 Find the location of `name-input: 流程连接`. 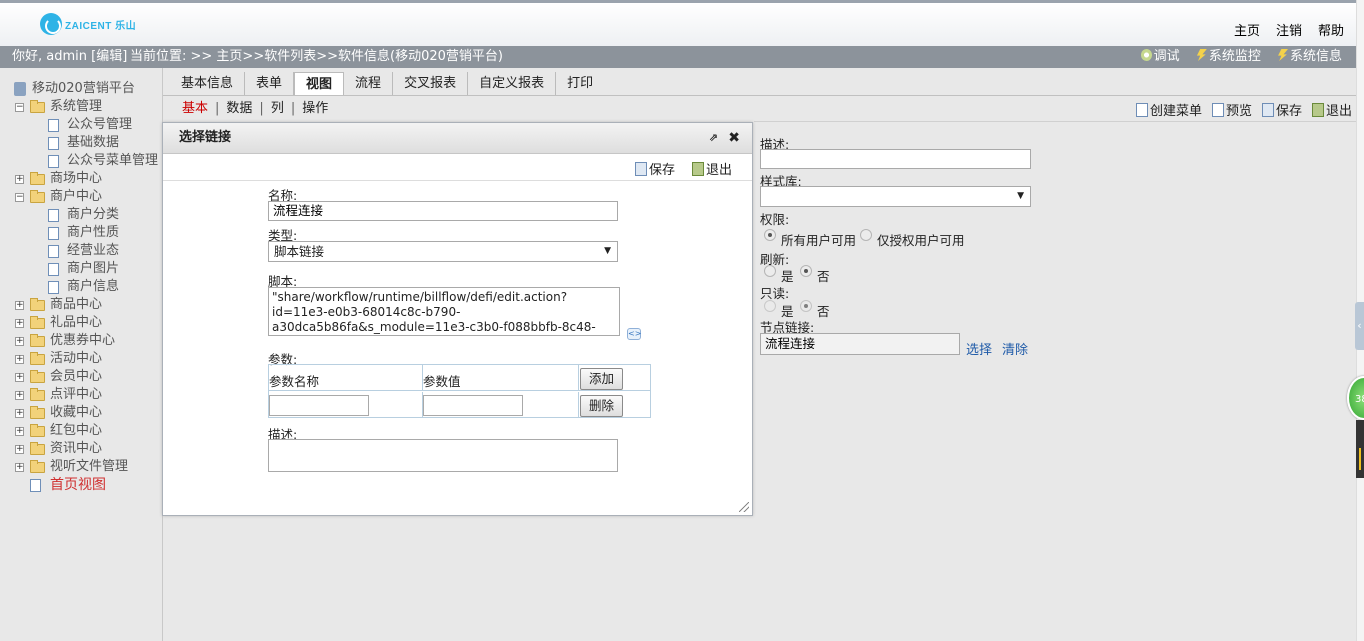

name-input: 流程连接 is located at coordinates (443, 211).